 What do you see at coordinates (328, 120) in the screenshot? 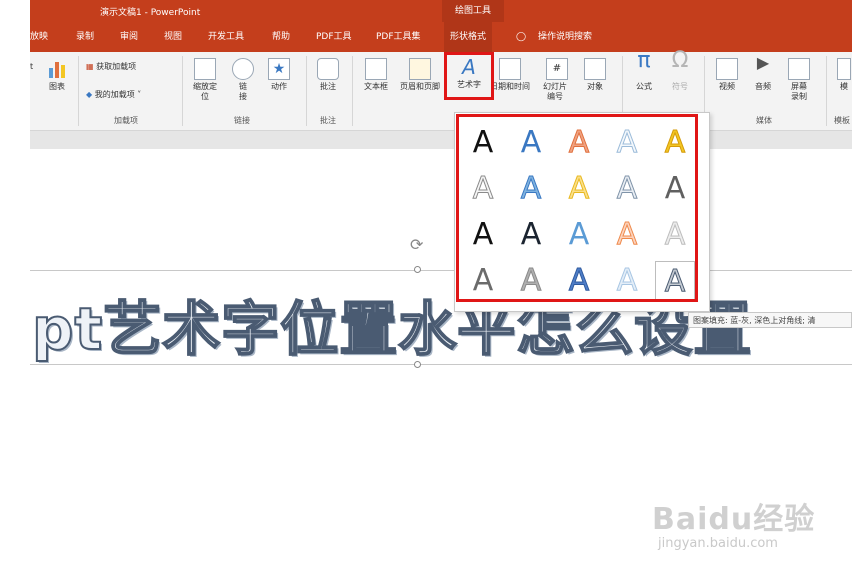
I see `group-label-comments: 批注` at bounding box center [328, 120].